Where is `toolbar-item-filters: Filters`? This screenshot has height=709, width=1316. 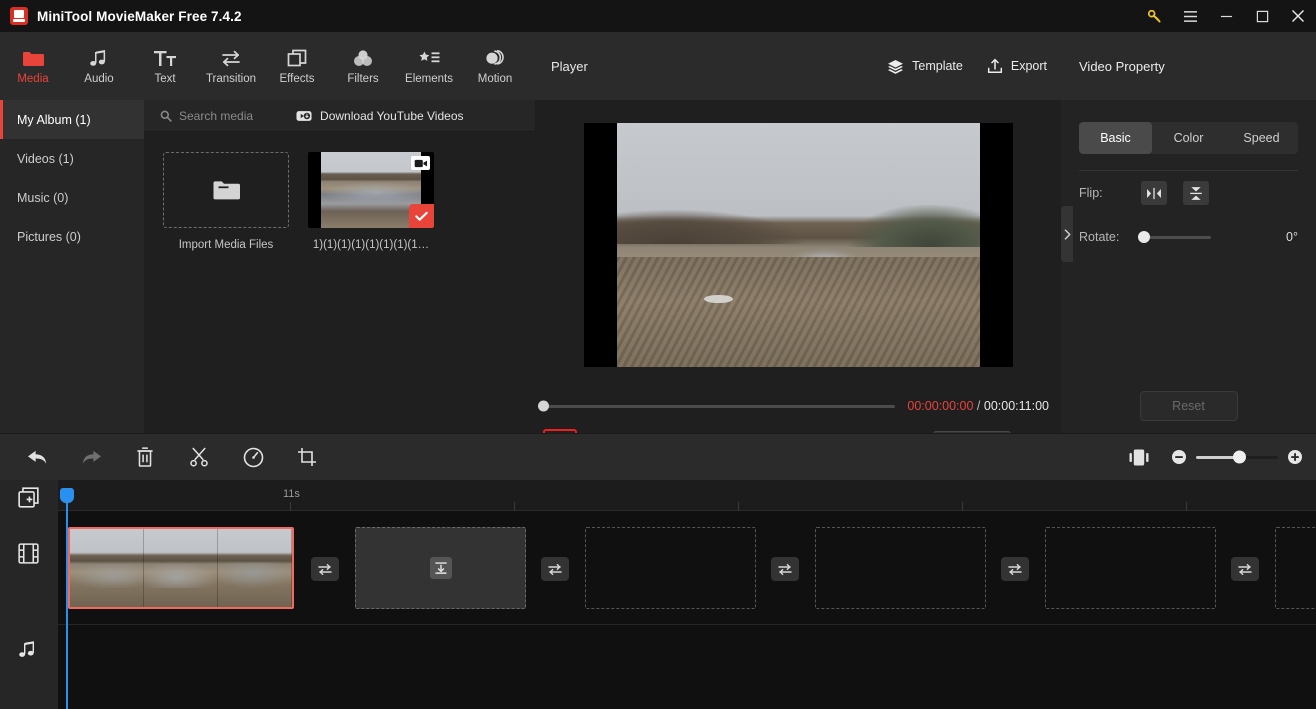 toolbar-item-filters: Filters is located at coordinates (363, 66).